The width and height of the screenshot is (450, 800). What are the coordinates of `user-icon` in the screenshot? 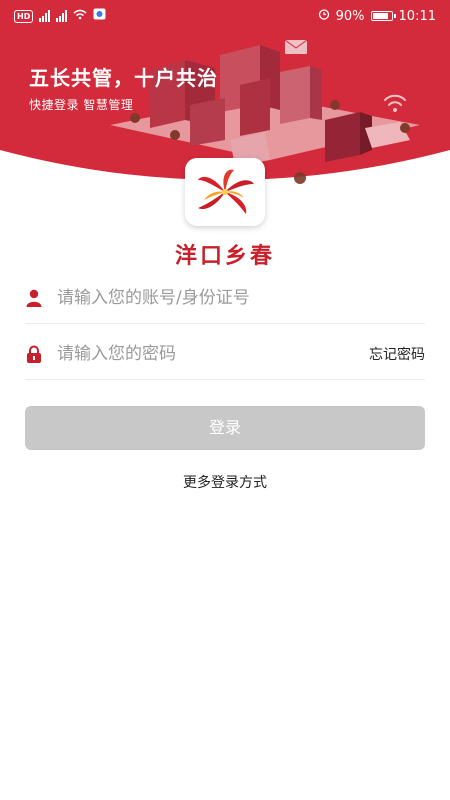 It's located at (34, 298).